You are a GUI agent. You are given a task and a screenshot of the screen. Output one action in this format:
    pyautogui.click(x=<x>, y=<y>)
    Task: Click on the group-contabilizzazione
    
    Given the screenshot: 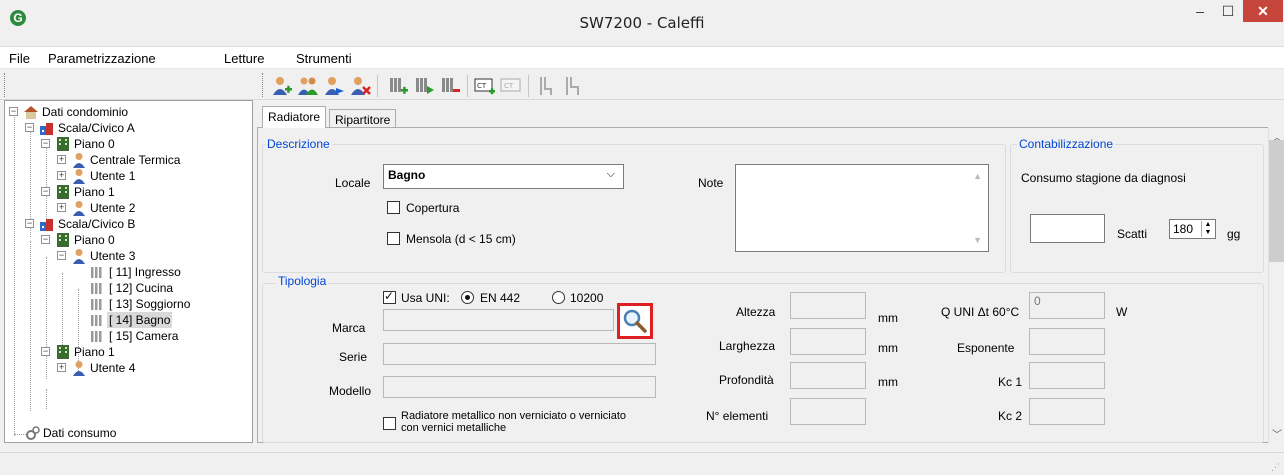 What is the action you would take?
    pyautogui.click(x=1137, y=208)
    